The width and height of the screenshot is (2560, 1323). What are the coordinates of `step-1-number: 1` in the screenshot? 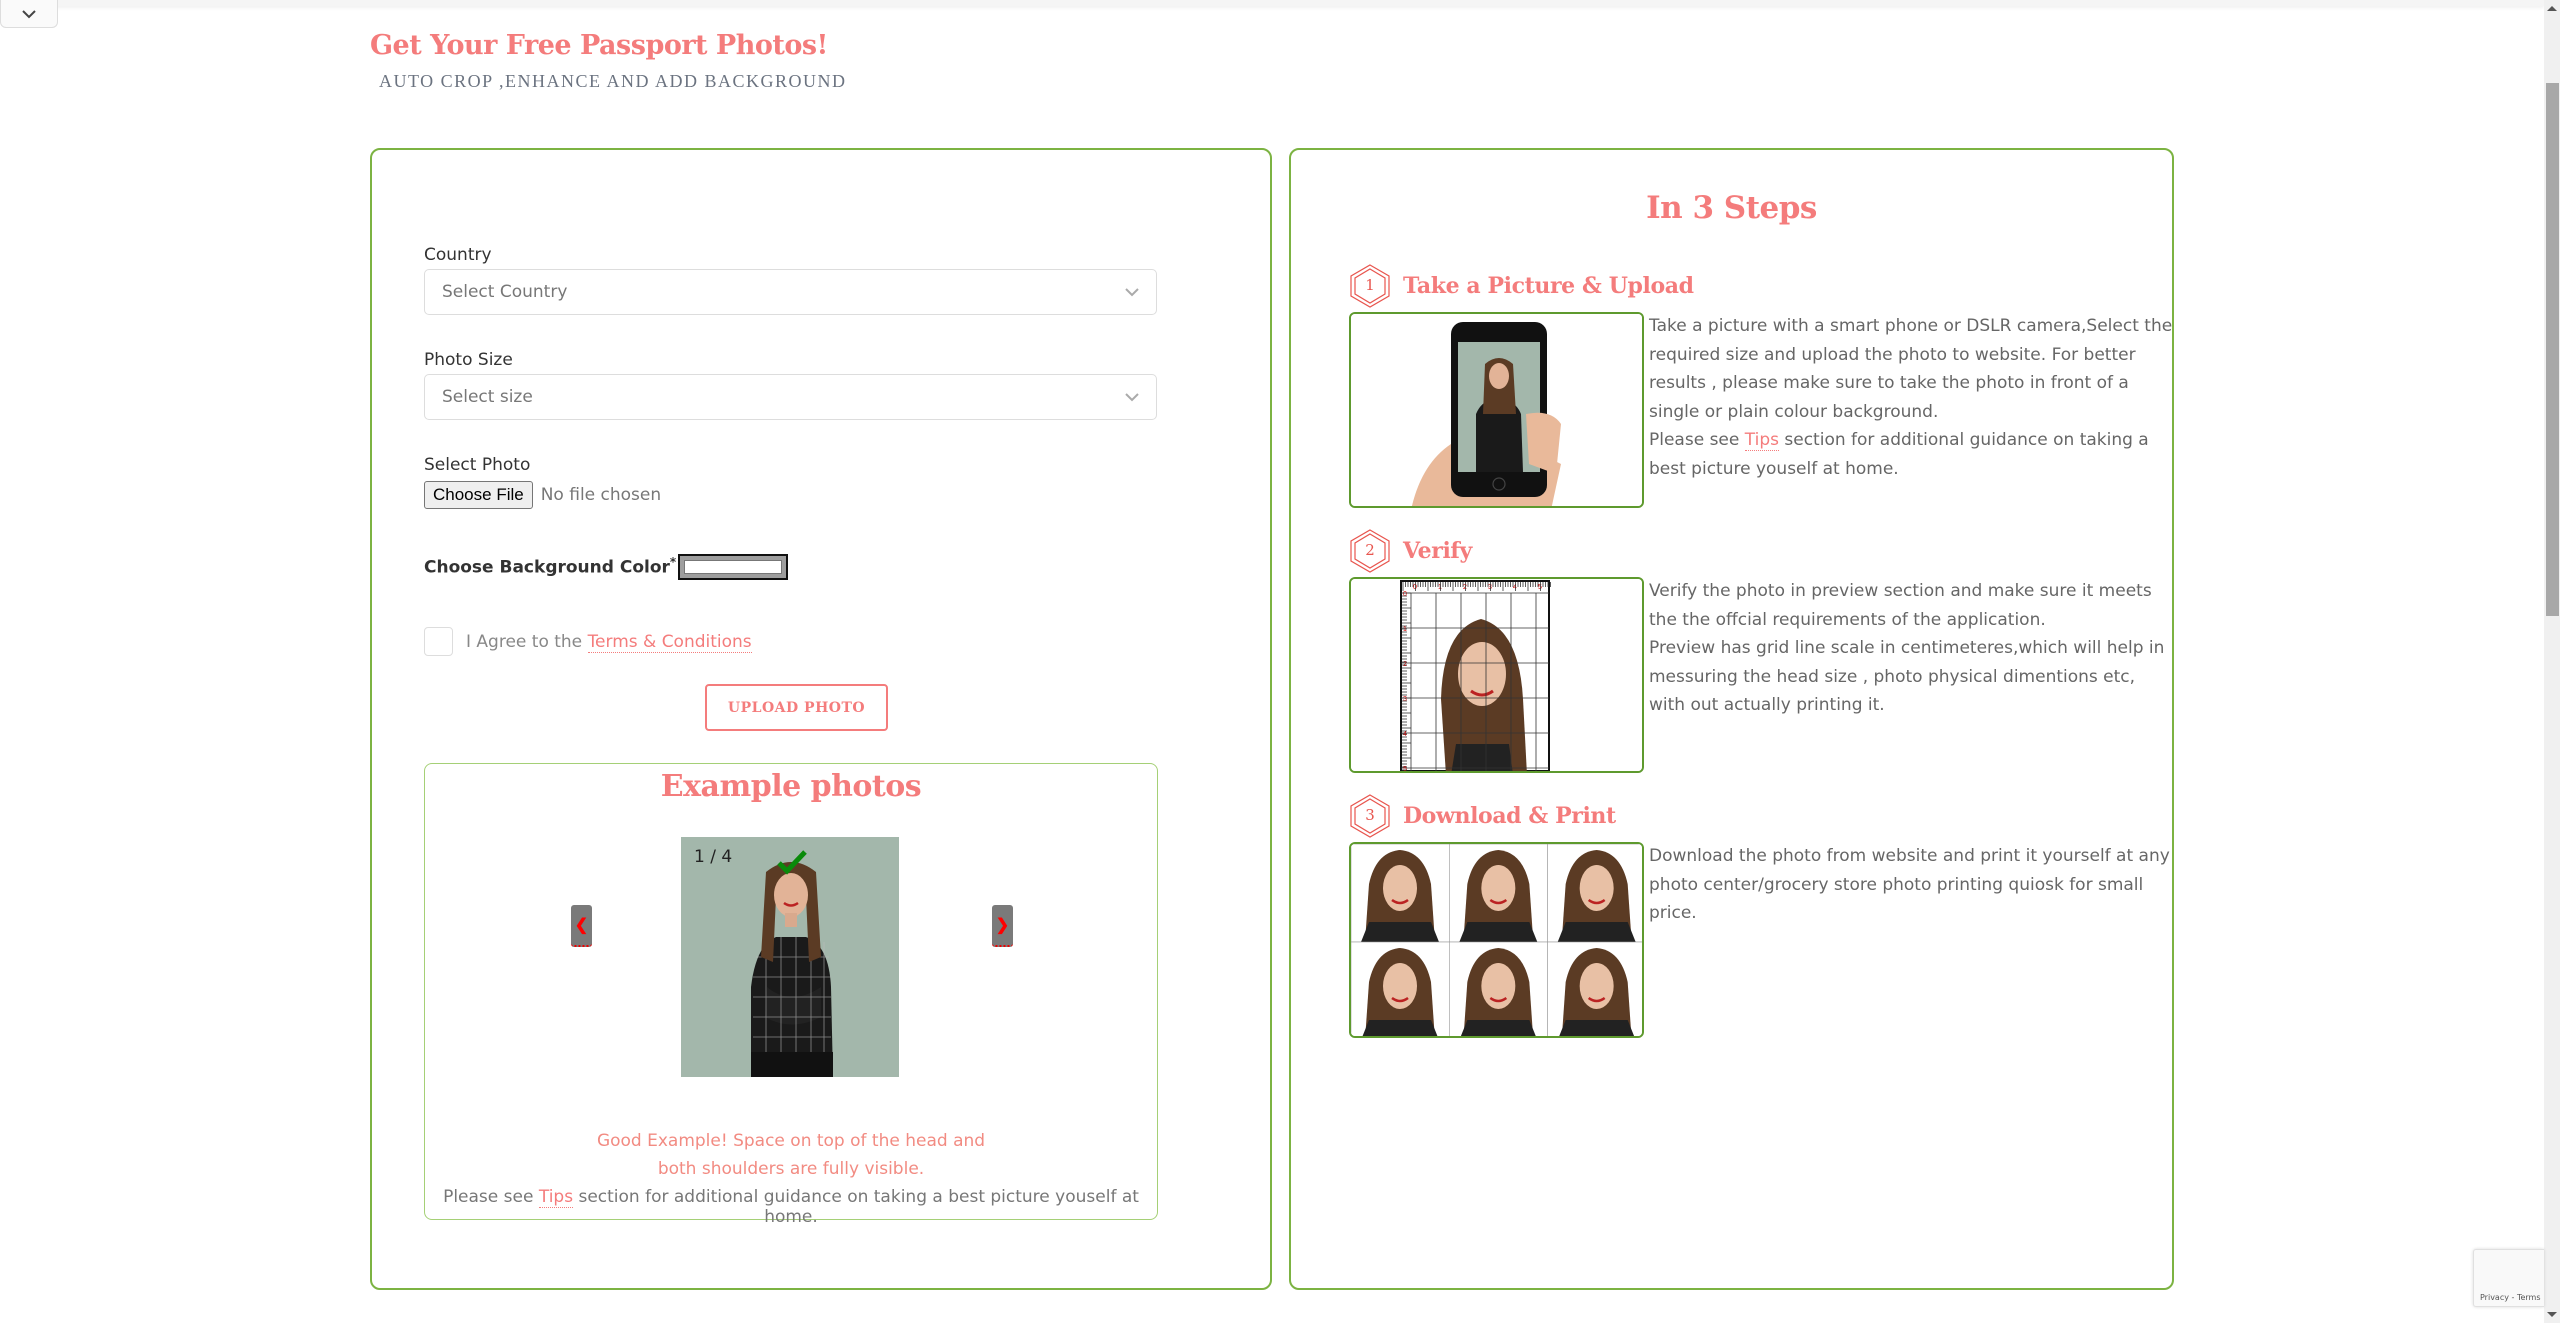 It's located at (1370, 285).